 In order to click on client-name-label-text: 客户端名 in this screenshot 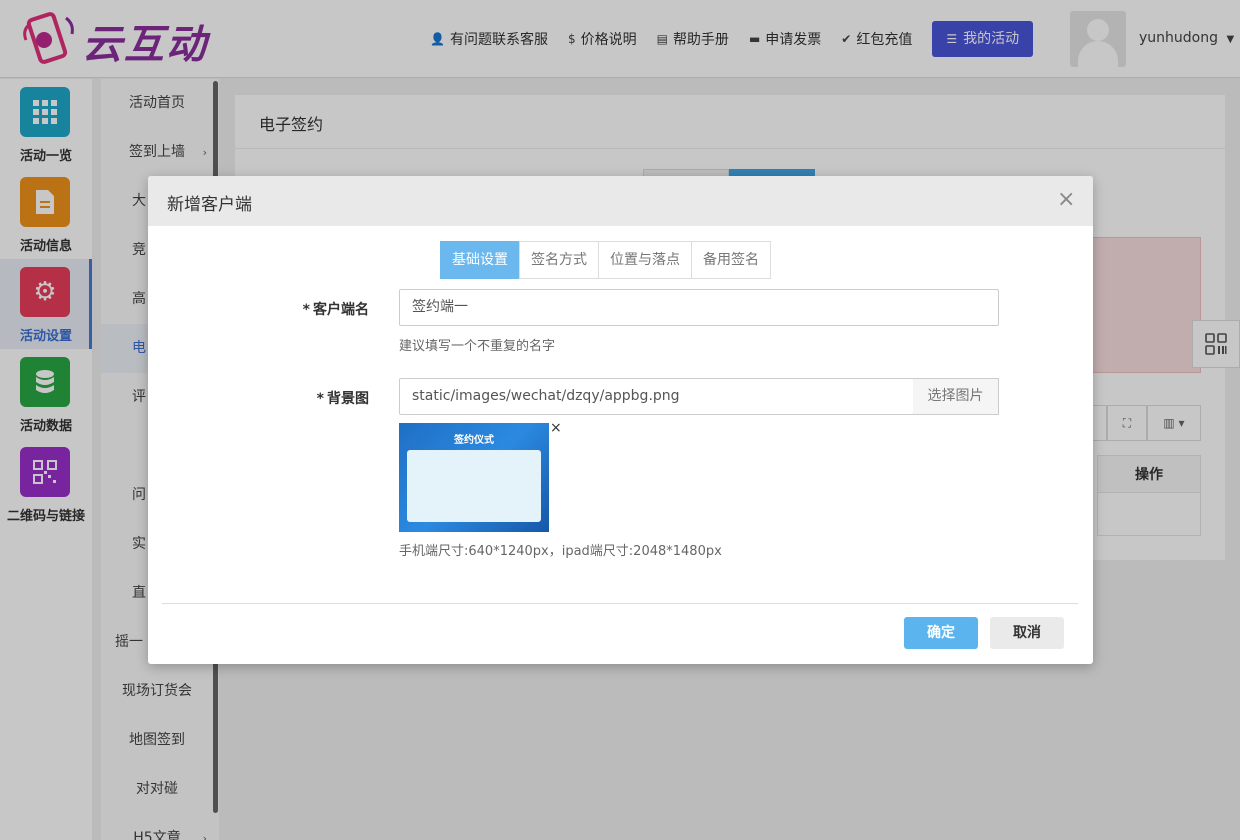, I will do `click(341, 310)`.